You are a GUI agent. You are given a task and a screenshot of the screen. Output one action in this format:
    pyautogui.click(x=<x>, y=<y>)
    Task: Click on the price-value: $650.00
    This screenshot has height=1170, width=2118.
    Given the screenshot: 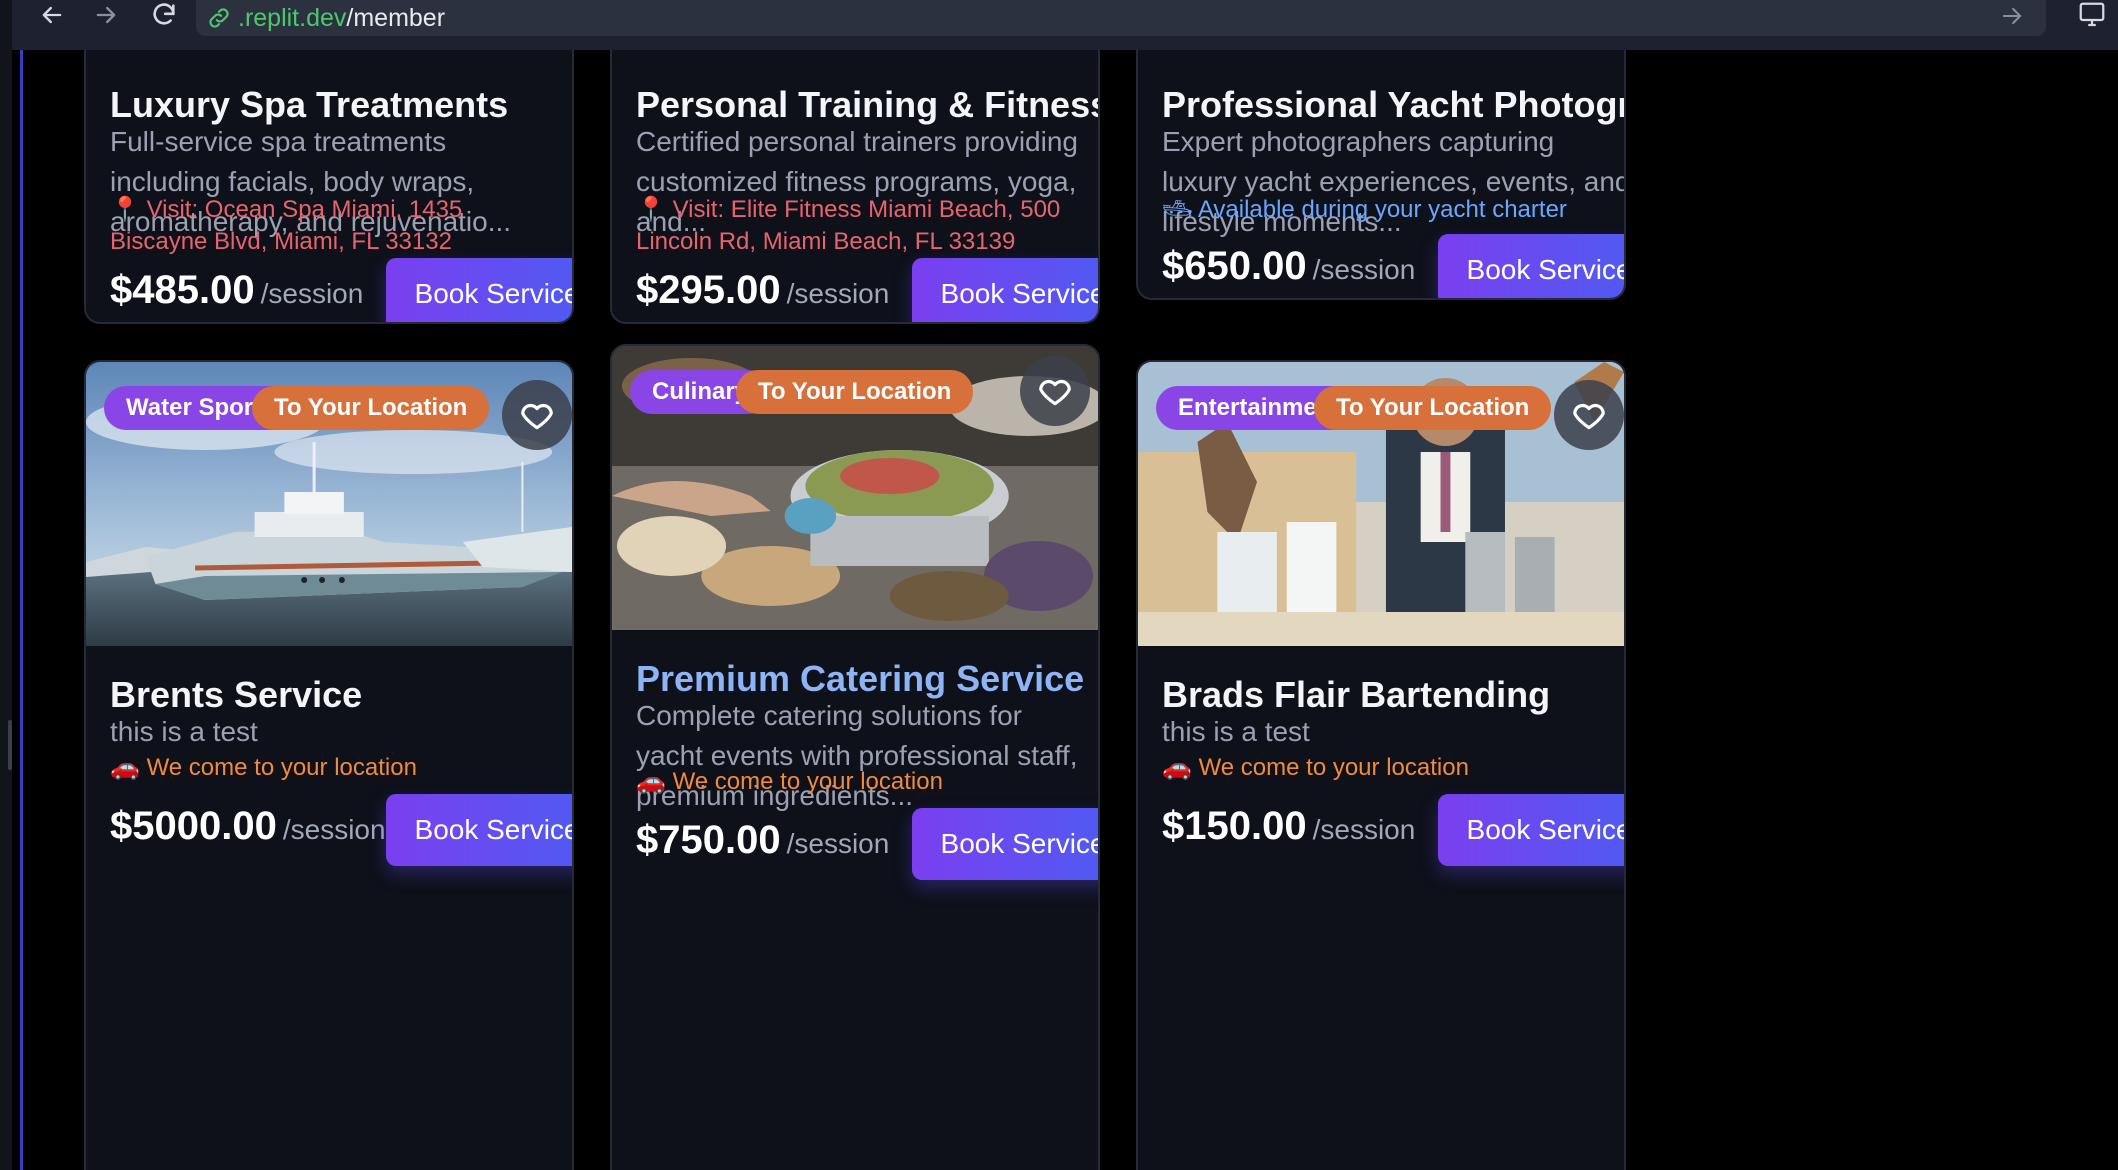 What is the action you would take?
    pyautogui.click(x=1234, y=266)
    